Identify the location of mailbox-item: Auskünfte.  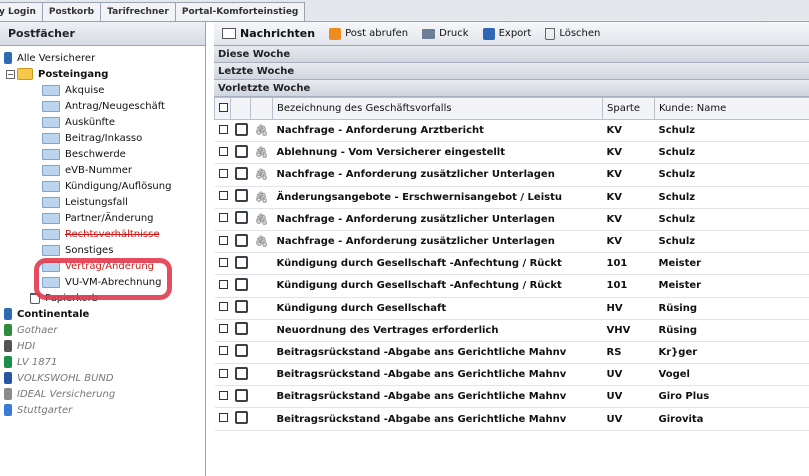
(102, 122).